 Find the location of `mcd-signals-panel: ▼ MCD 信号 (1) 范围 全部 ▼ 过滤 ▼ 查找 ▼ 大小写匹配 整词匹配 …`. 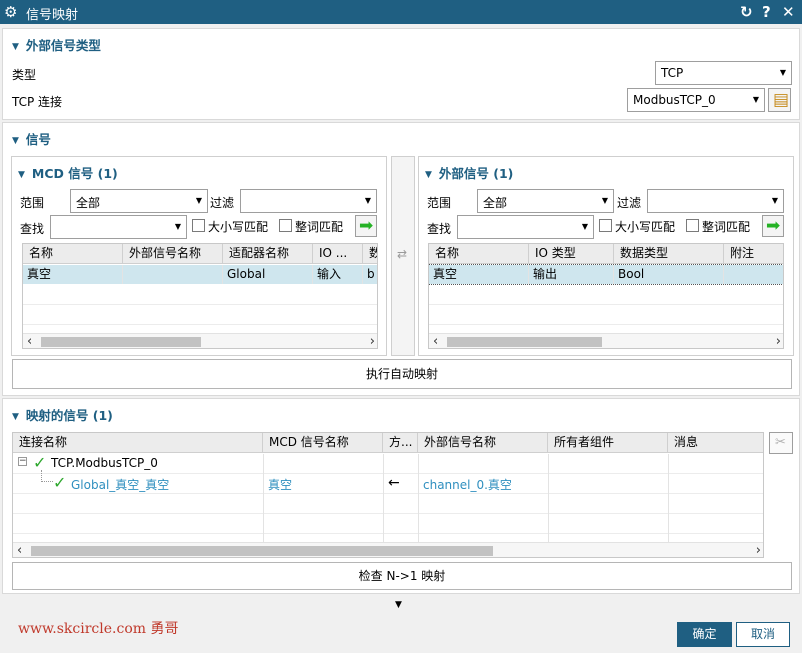

mcd-signals-panel: ▼ MCD 信号 (1) 范围 全部 ▼ 过滤 ▼ 查找 ▼ 大小写匹配 整词匹配 … is located at coordinates (199, 256).